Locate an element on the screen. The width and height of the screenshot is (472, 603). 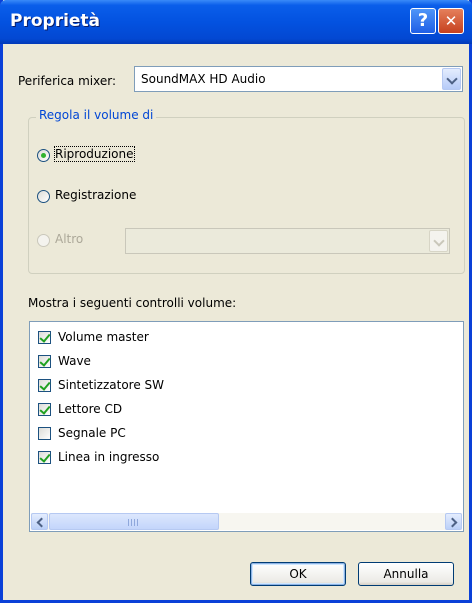
cancel-button: Annulla is located at coordinates (406, 574).